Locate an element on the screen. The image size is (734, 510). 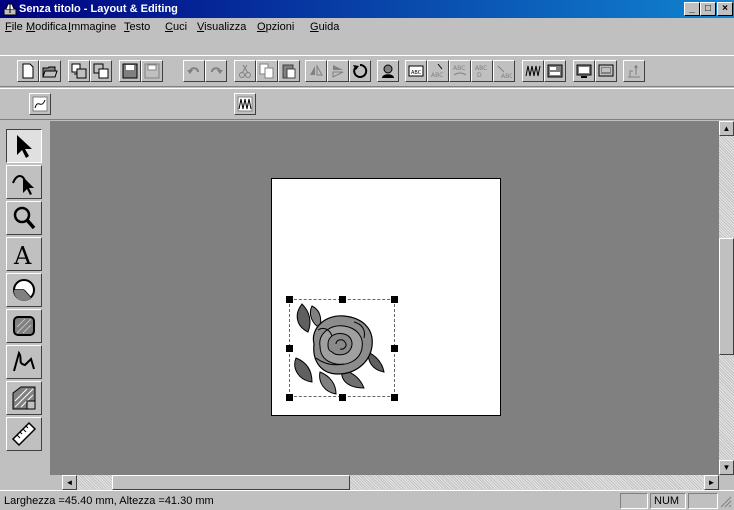
resize-handle-w is located at coordinates (289, 348).